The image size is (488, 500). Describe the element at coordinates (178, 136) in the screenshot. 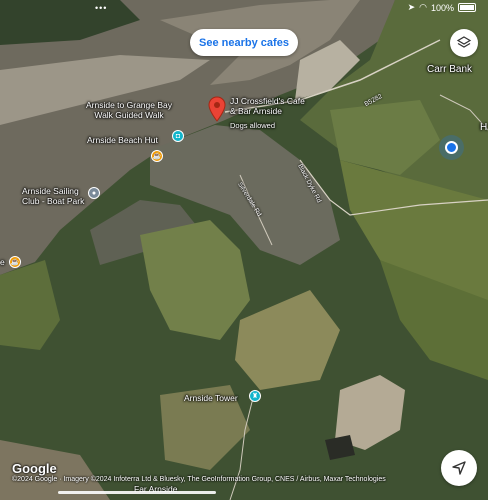

I see `attraction-poi-icon: ◘` at that location.